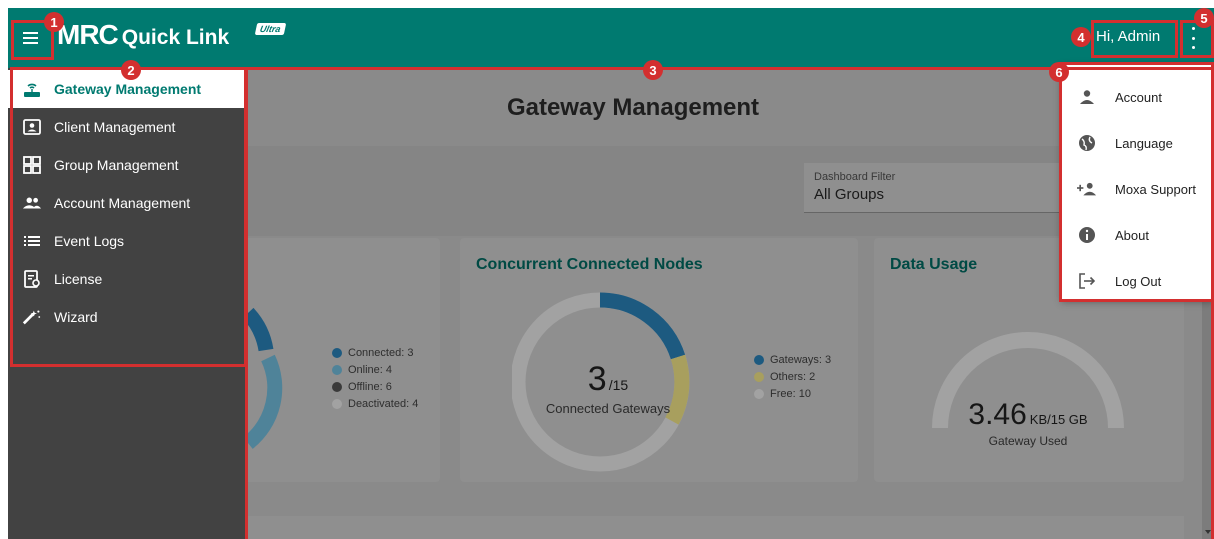 The image size is (1214, 539). Describe the element at coordinates (32, 165) in the screenshot. I see `grid-icon` at that location.